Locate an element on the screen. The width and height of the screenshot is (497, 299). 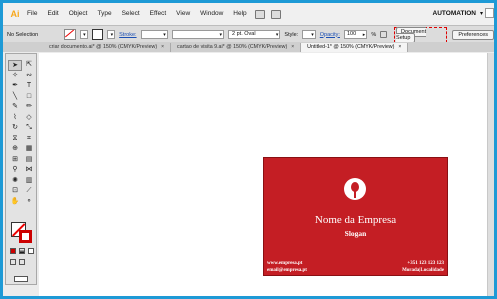
fill-dropdown: ▾ is located at coordinates (83, 34).